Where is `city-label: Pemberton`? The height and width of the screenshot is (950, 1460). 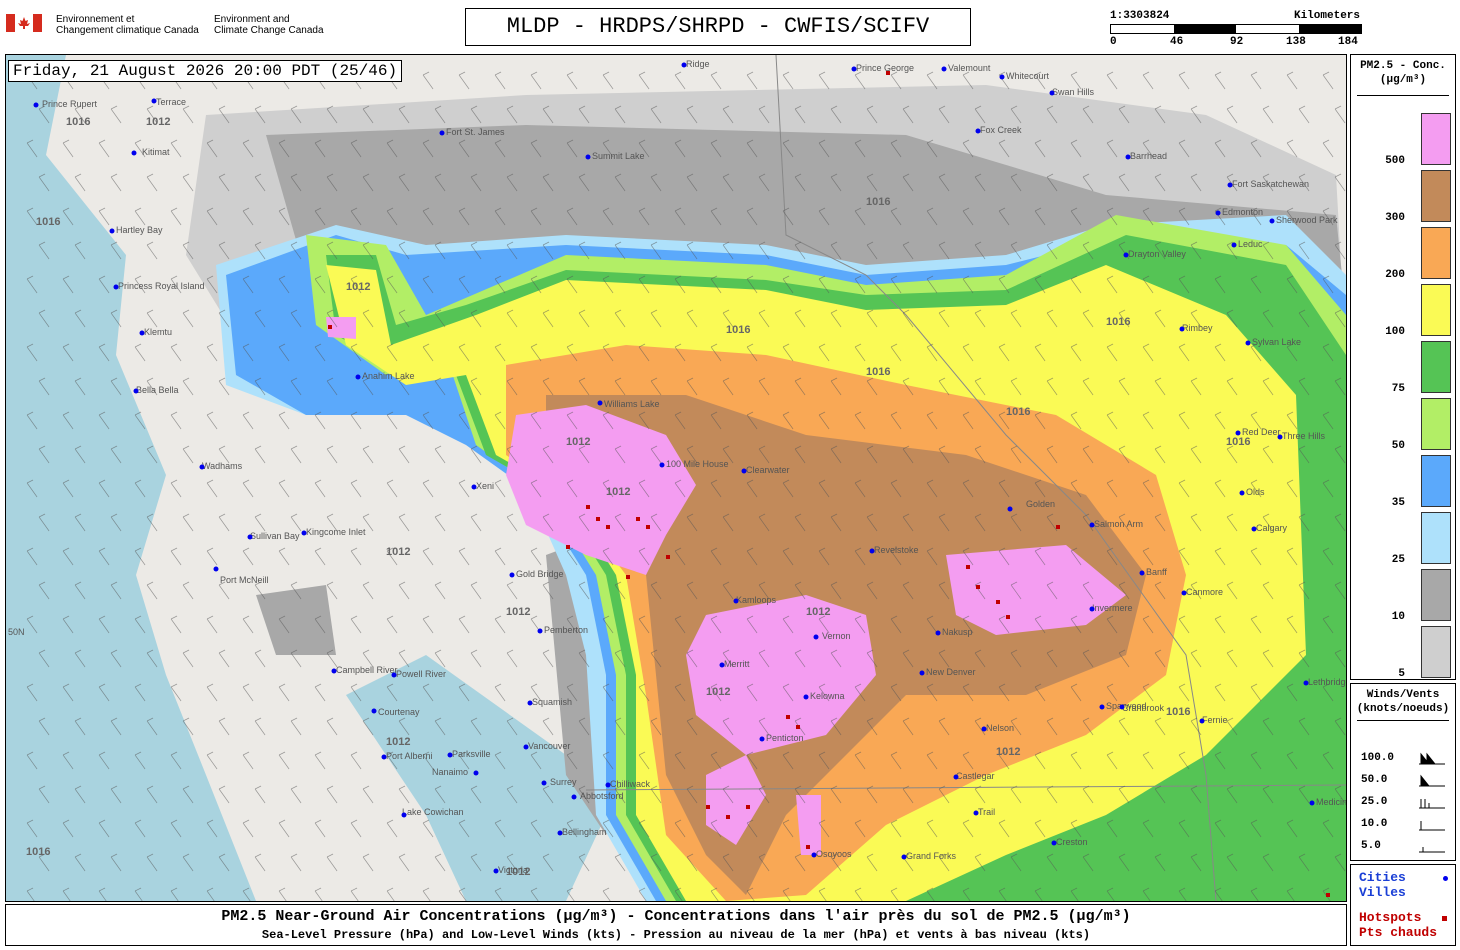
city-label: Pemberton is located at coordinates (566, 630).